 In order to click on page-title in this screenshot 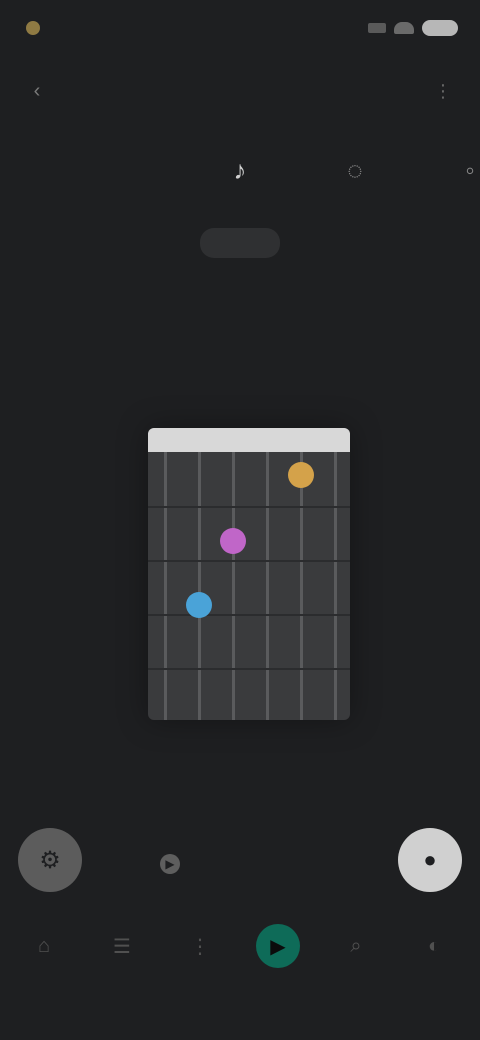, I will do `click(240, 90)`.